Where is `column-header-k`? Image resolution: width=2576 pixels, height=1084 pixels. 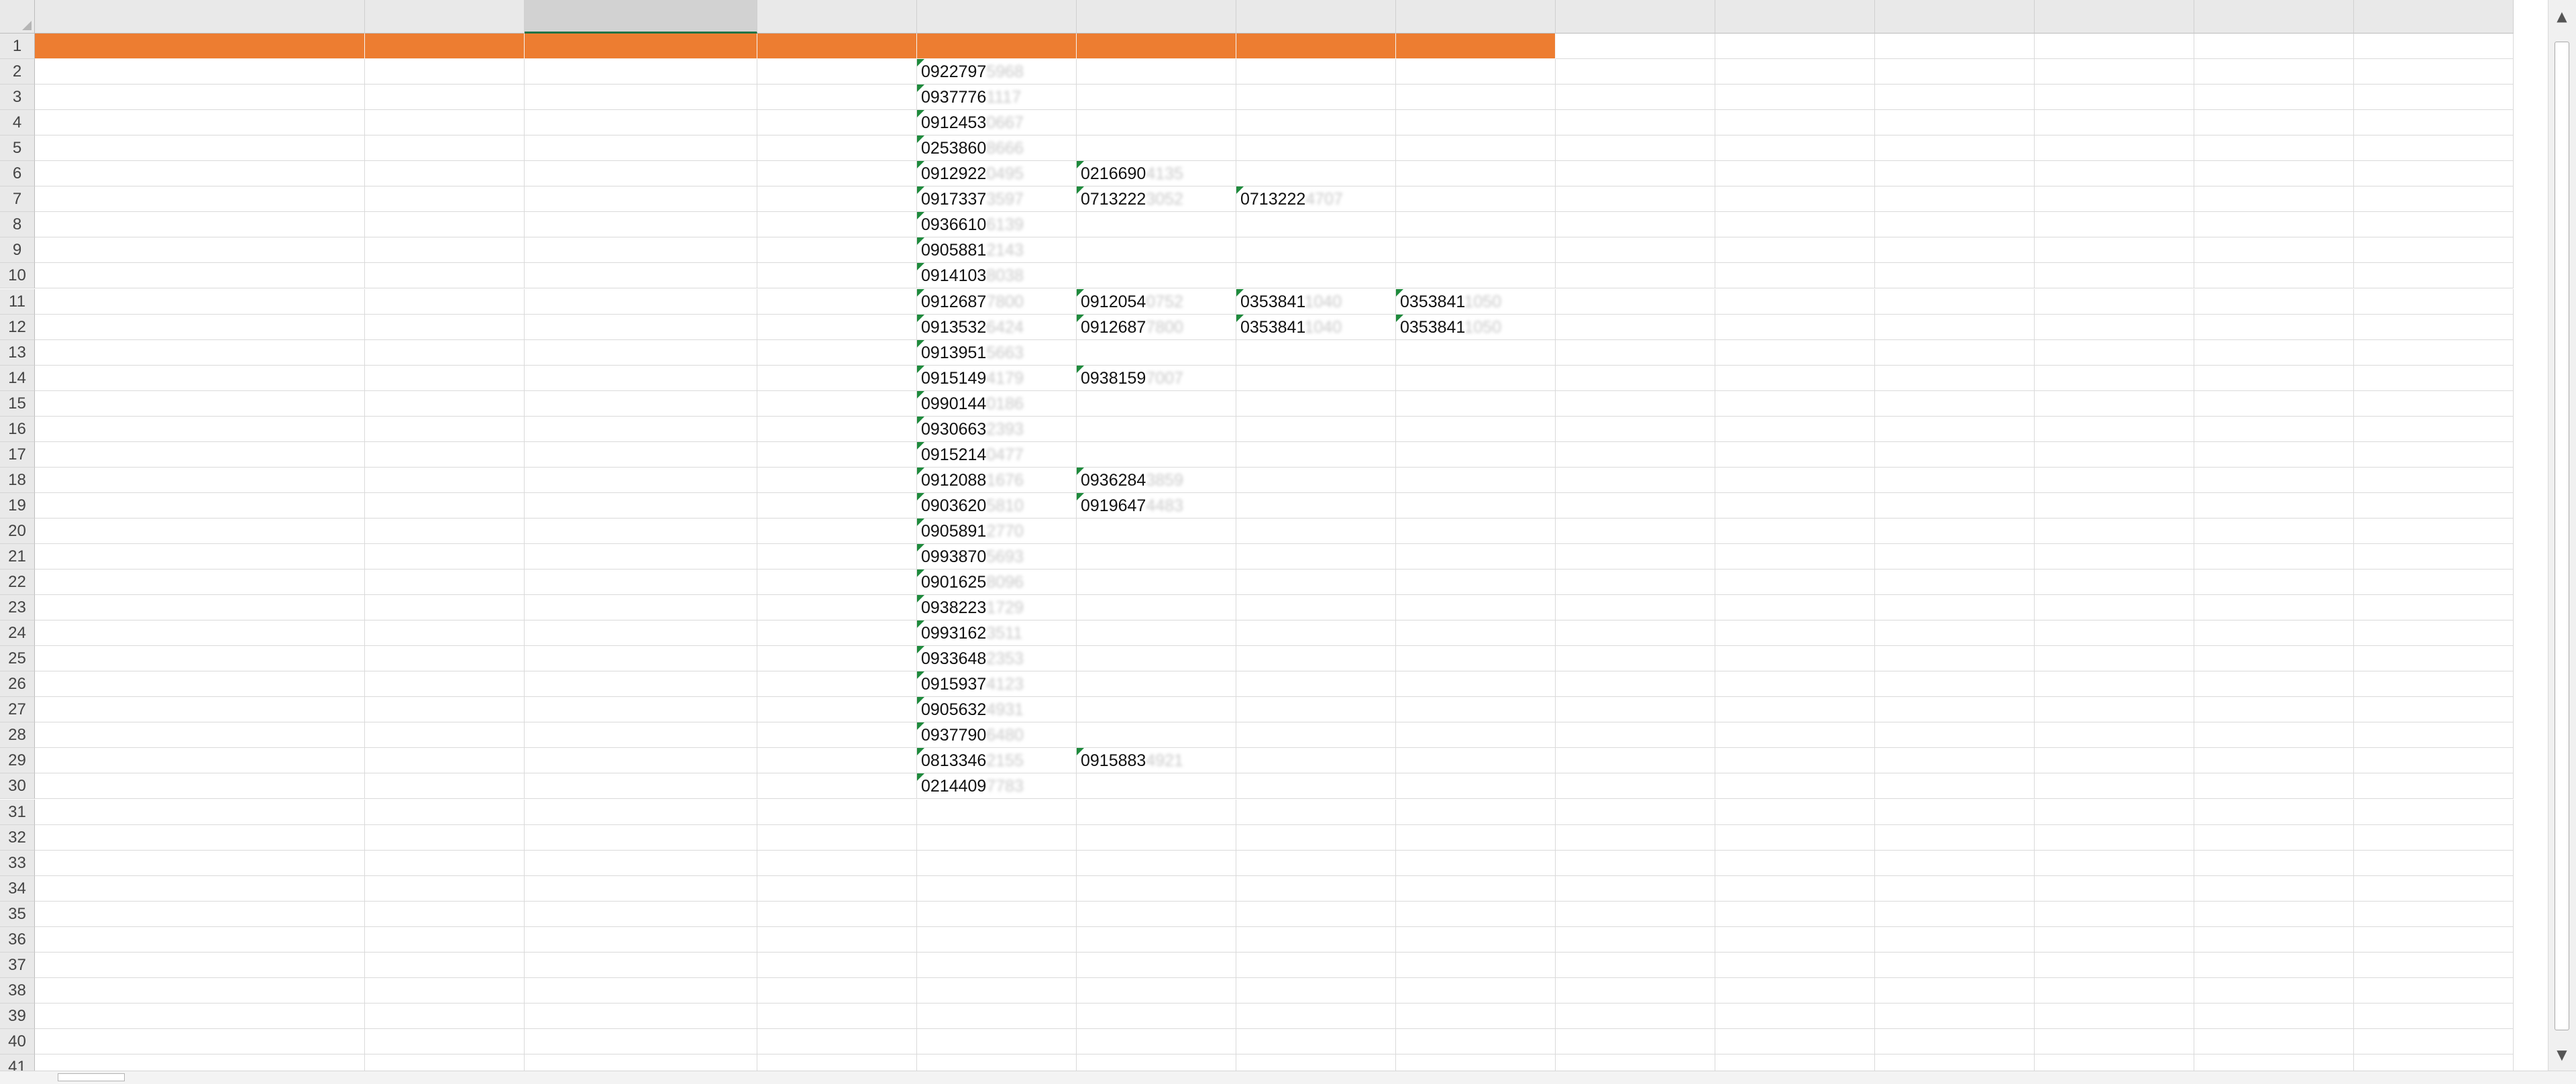 column-header-k is located at coordinates (1955, 17).